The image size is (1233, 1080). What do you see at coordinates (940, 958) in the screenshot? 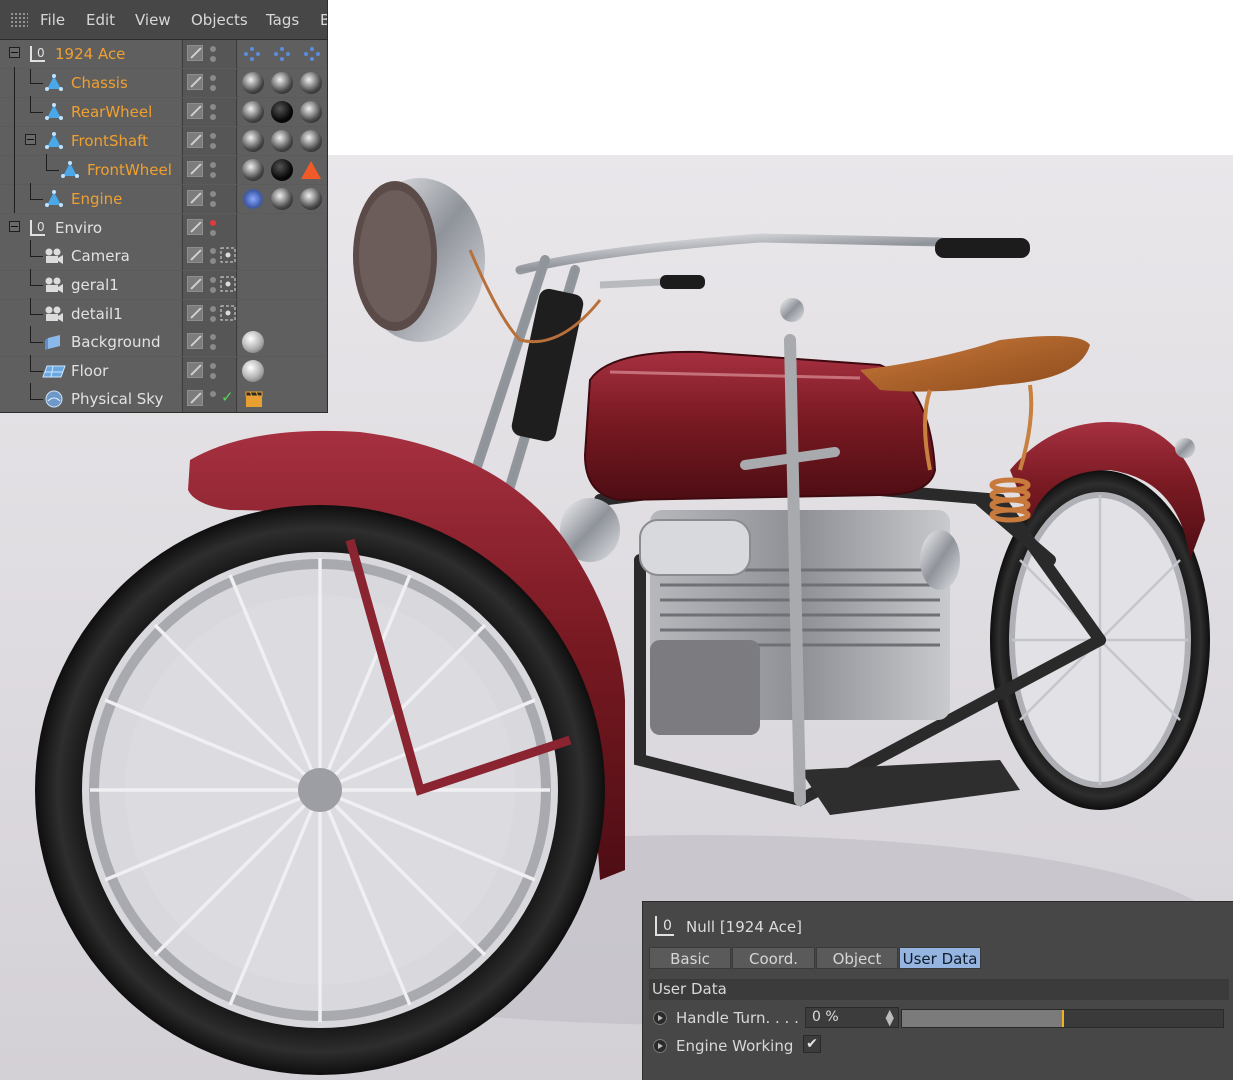
I see `tab-user-data: User Data` at bounding box center [940, 958].